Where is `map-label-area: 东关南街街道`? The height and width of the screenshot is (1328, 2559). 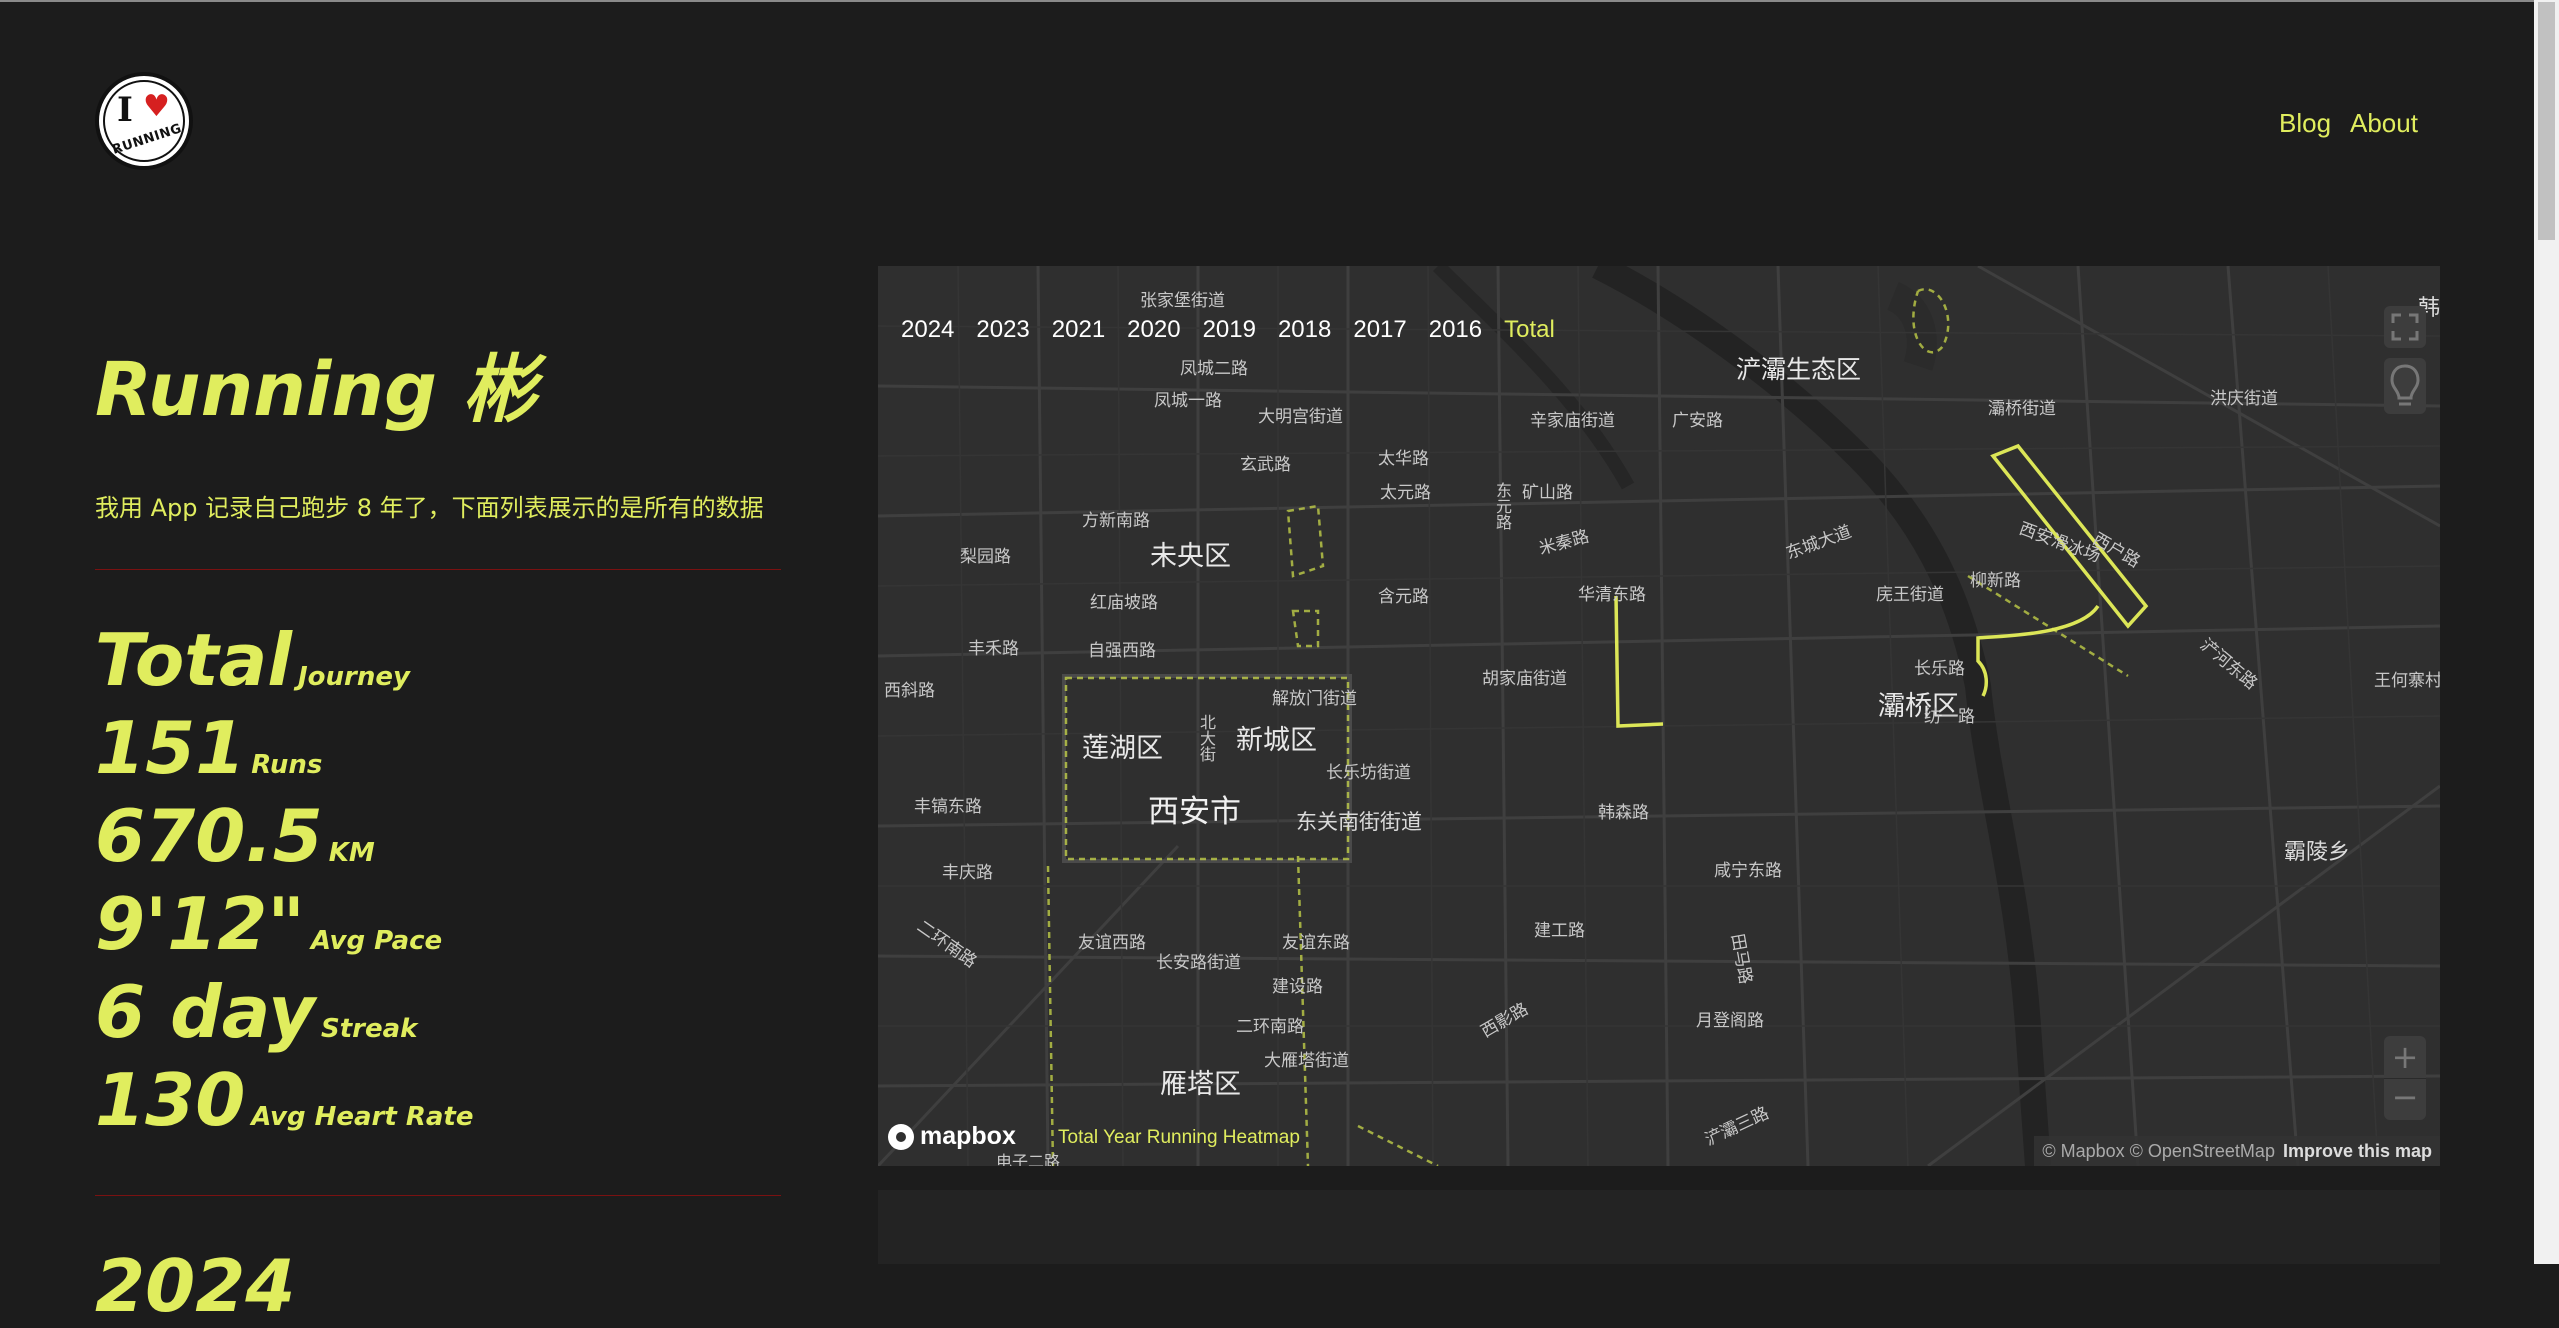
map-label-area: 东关南街街道 is located at coordinates (1359, 822).